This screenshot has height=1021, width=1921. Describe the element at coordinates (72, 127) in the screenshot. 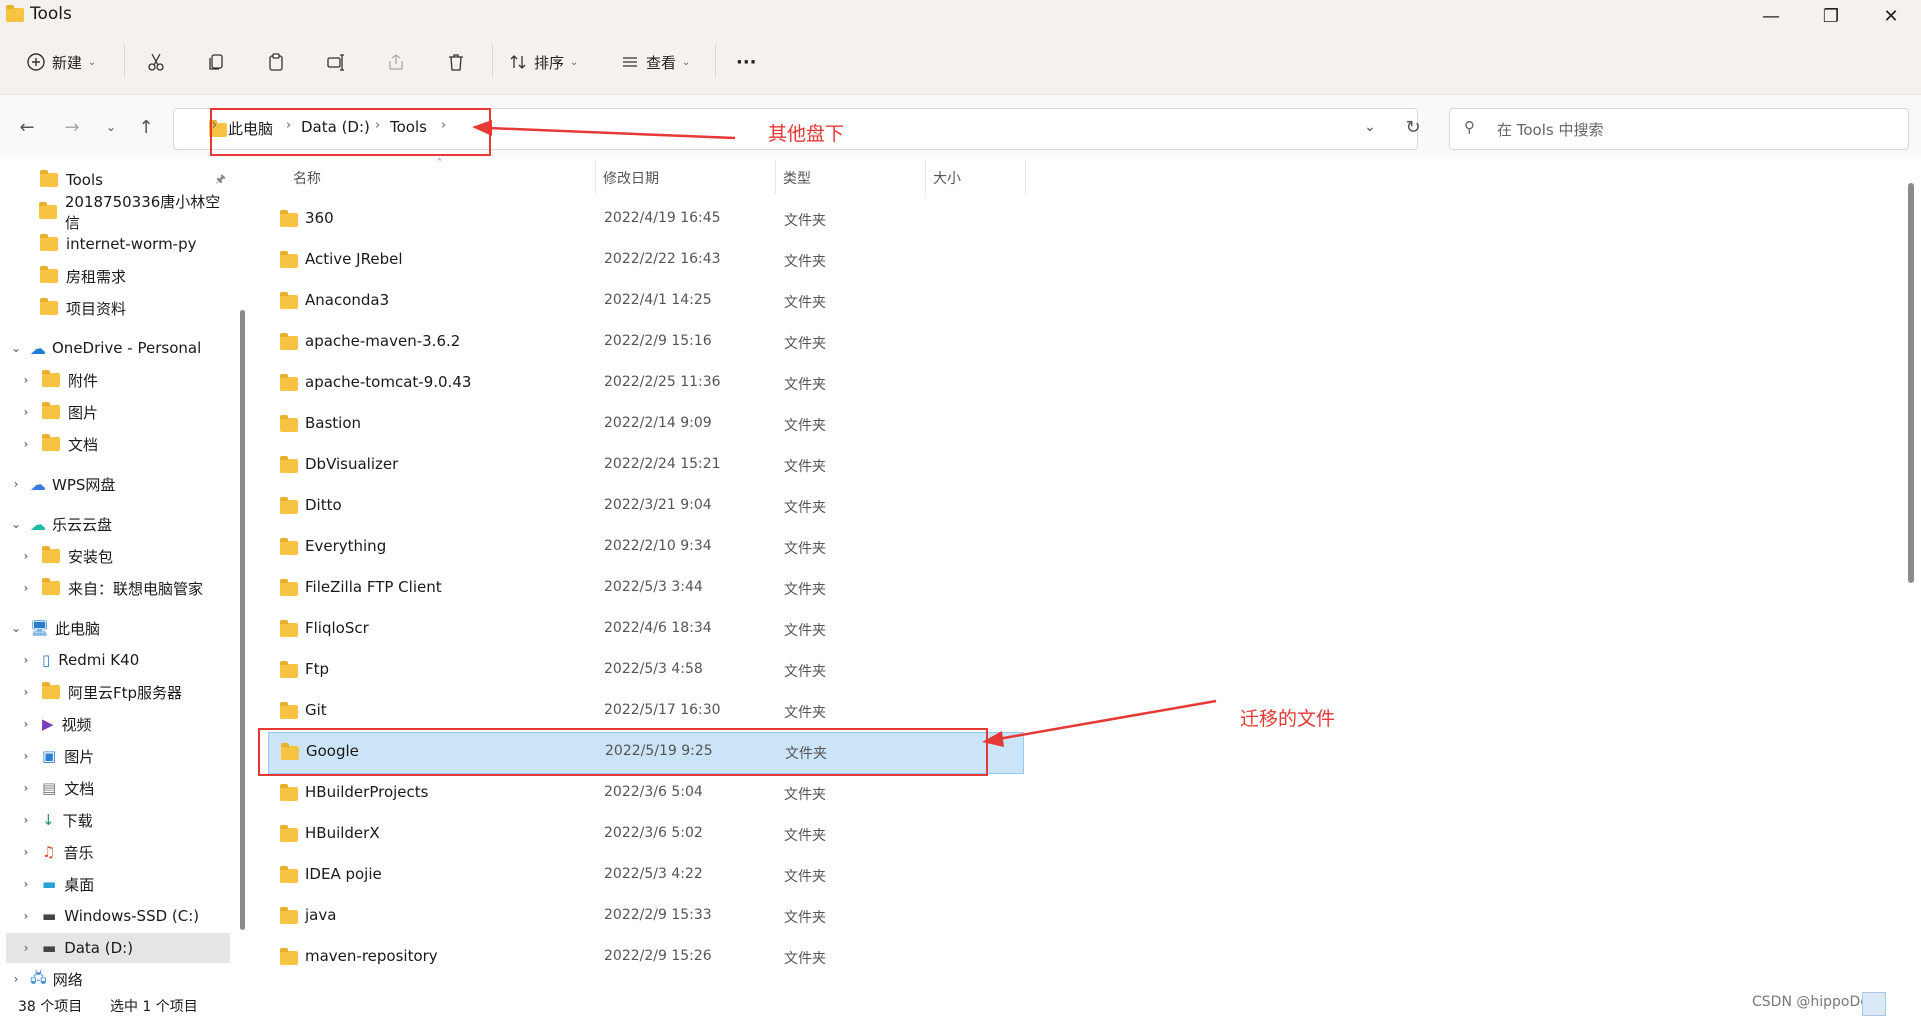

I see `forward-arrow-icon: →` at that location.